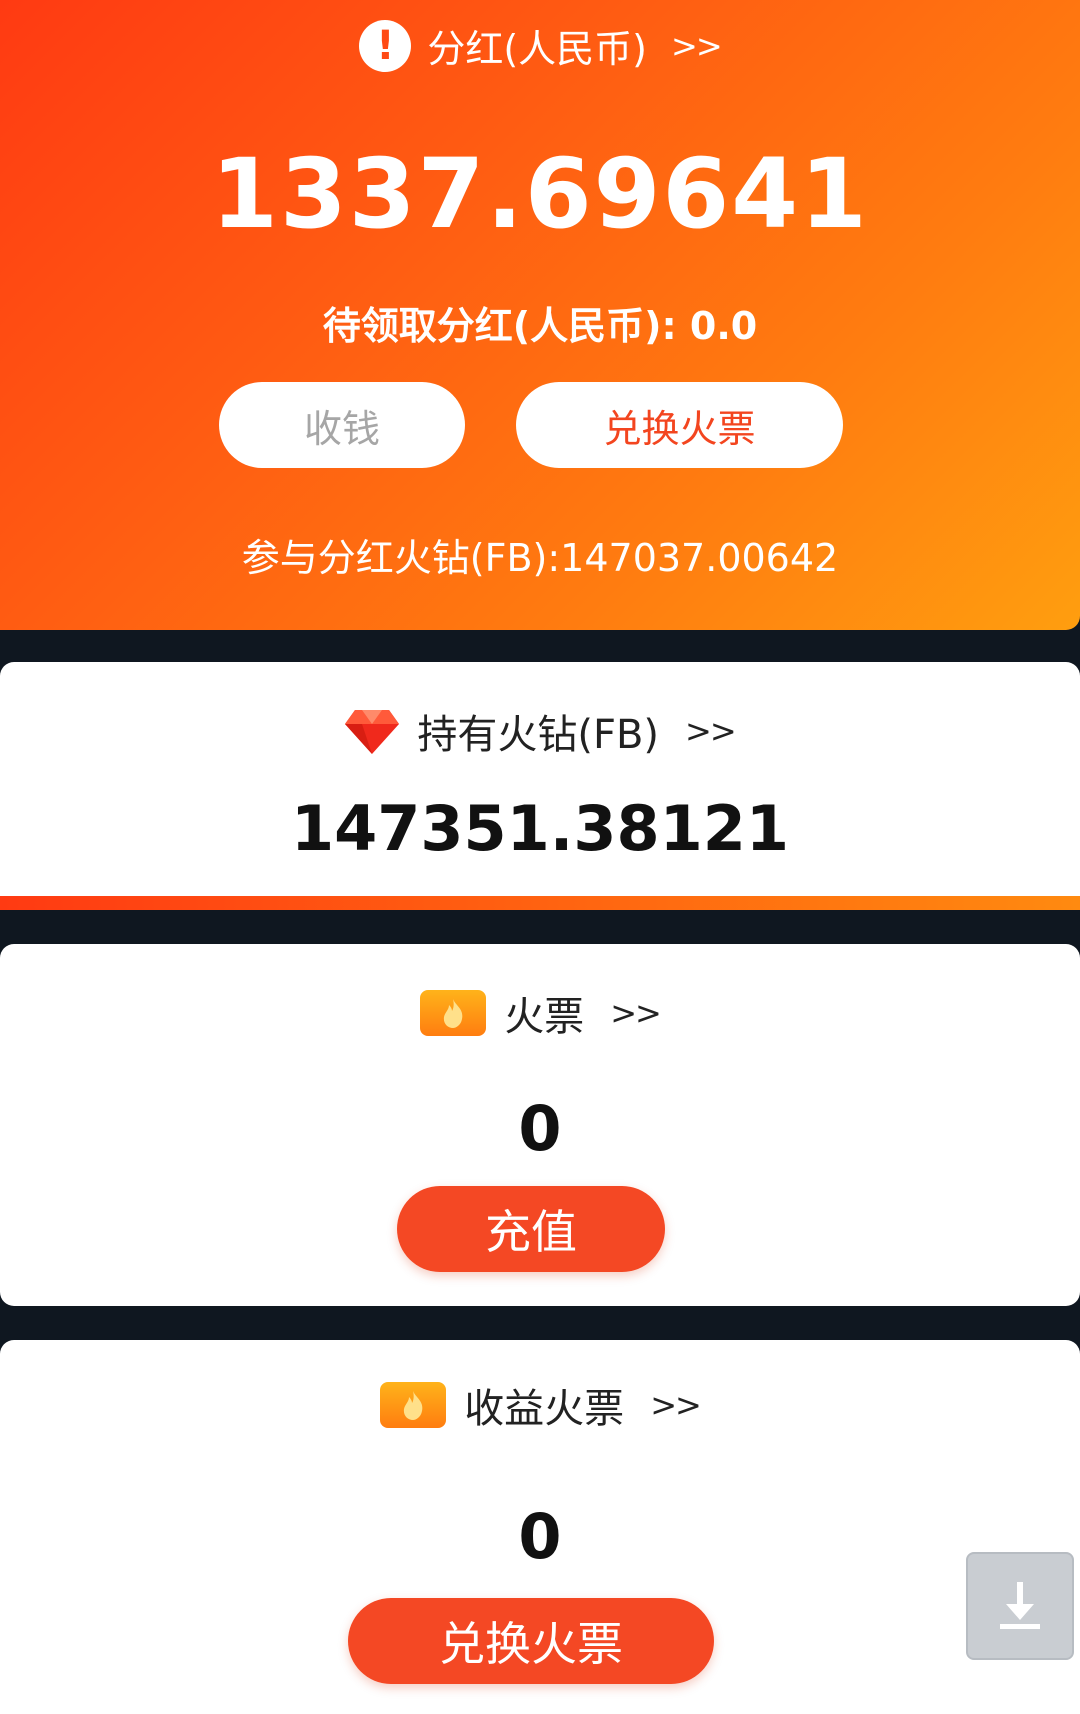 The image size is (1080, 1714). What do you see at coordinates (372, 732) in the screenshot?
I see `diamond-icon` at bounding box center [372, 732].